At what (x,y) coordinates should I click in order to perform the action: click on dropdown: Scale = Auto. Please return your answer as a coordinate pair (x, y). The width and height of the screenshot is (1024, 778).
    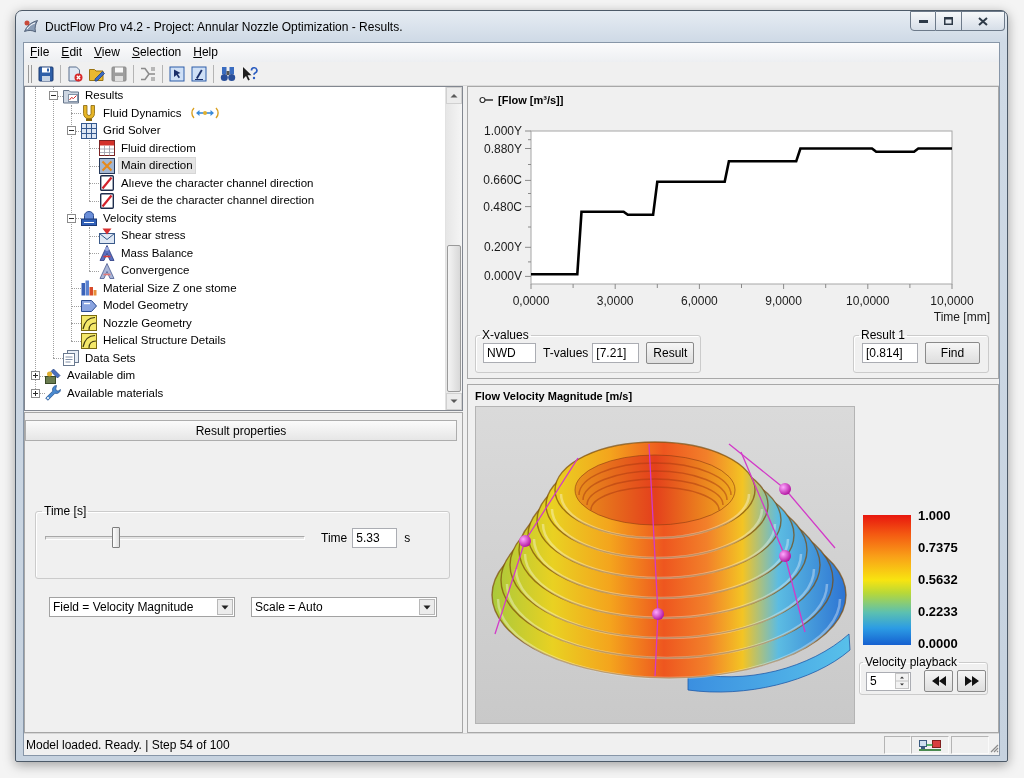
    Looking at the image, I should click on (344, 607).